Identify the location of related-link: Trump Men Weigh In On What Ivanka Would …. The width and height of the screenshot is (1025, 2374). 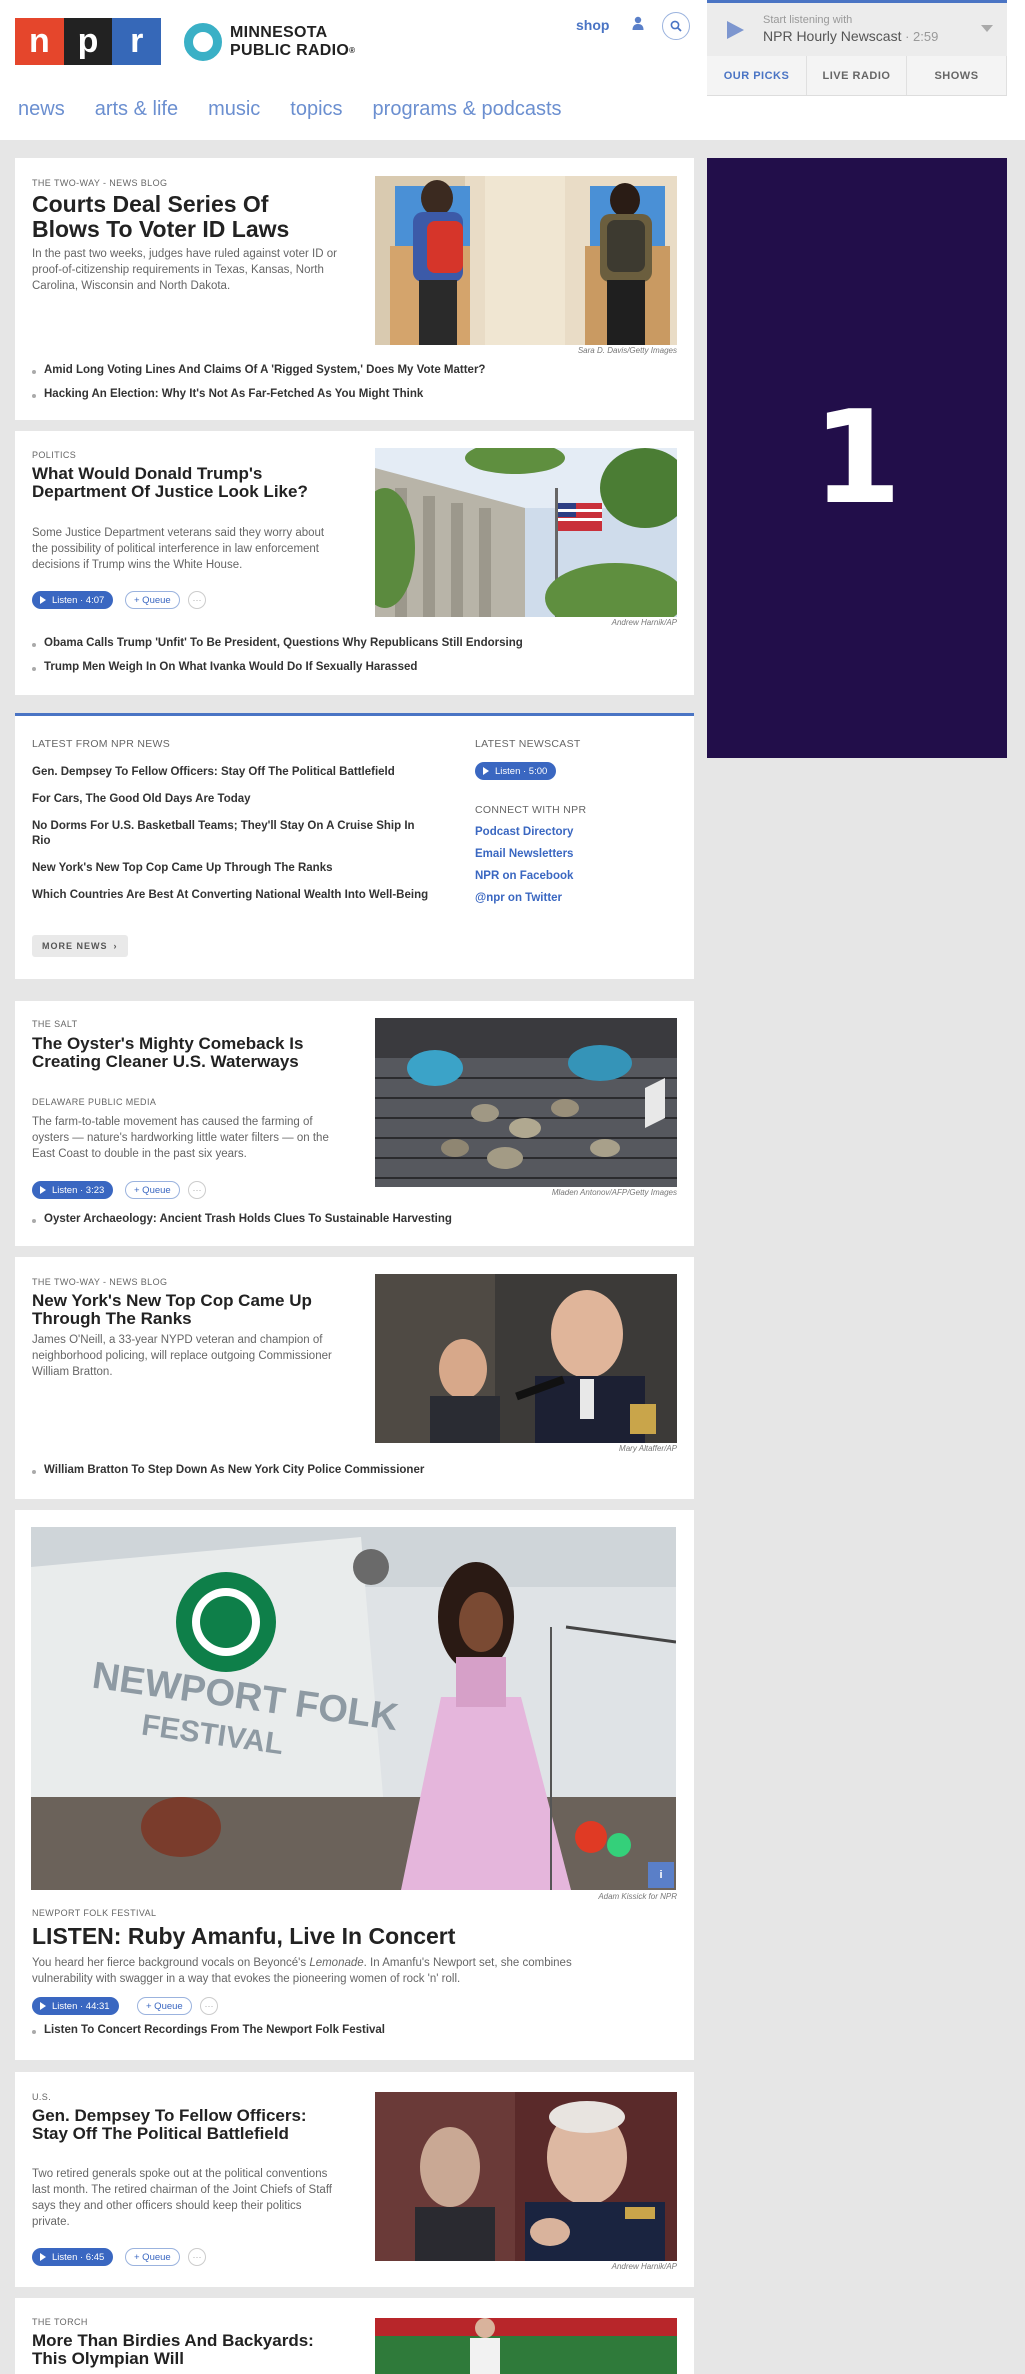
(224, 667).